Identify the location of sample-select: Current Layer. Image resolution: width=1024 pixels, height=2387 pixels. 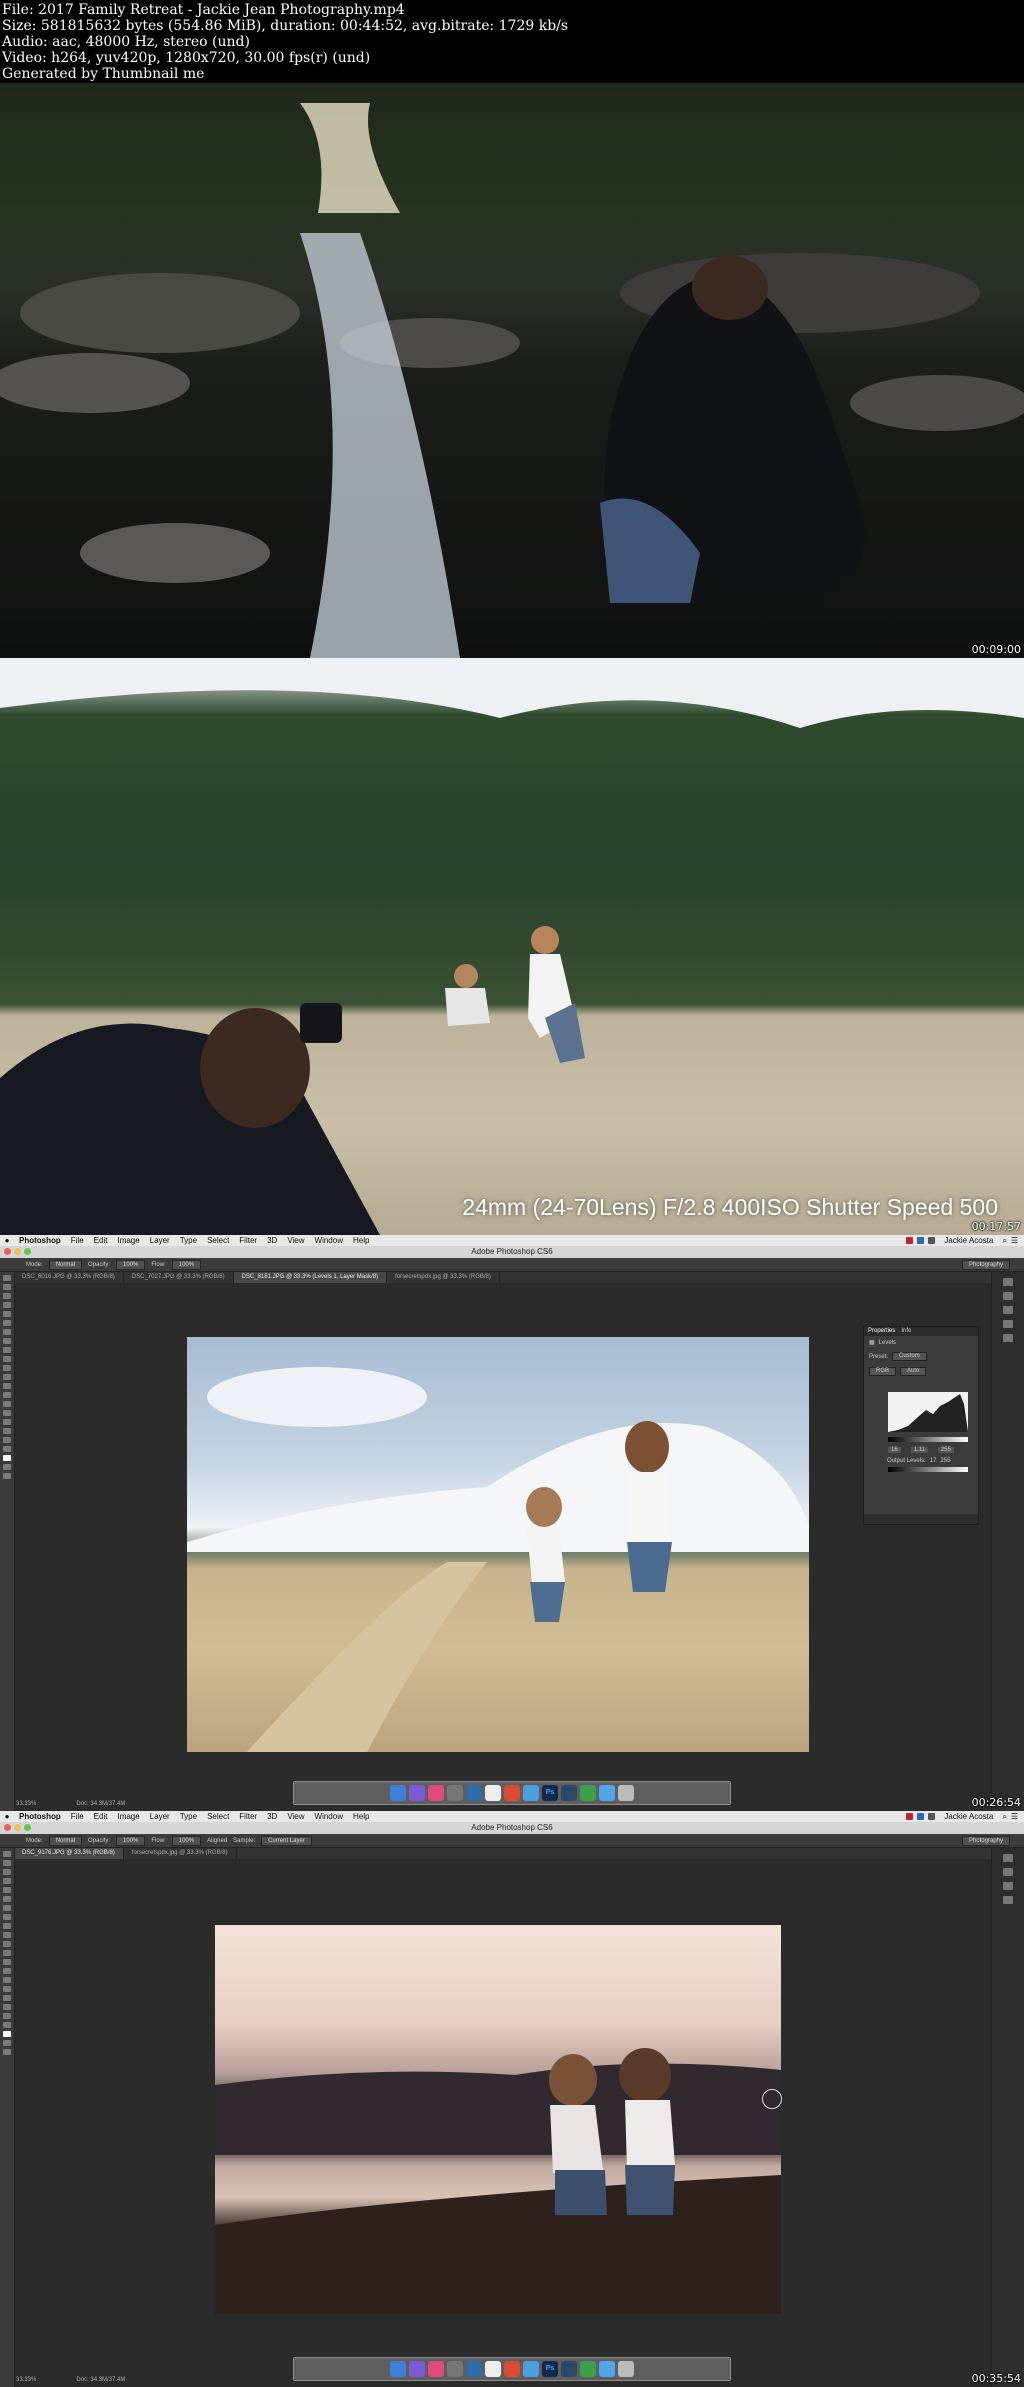
(286, 1840).